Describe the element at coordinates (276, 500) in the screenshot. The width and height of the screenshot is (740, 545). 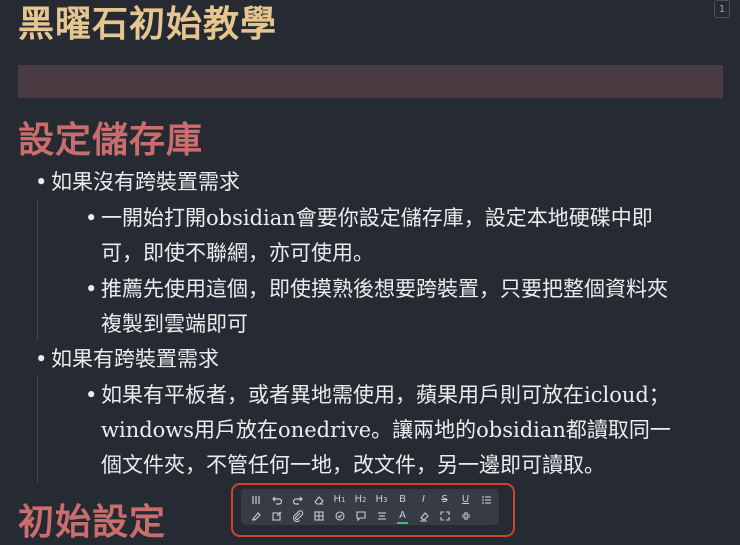
I see `undo-icon` at that location.